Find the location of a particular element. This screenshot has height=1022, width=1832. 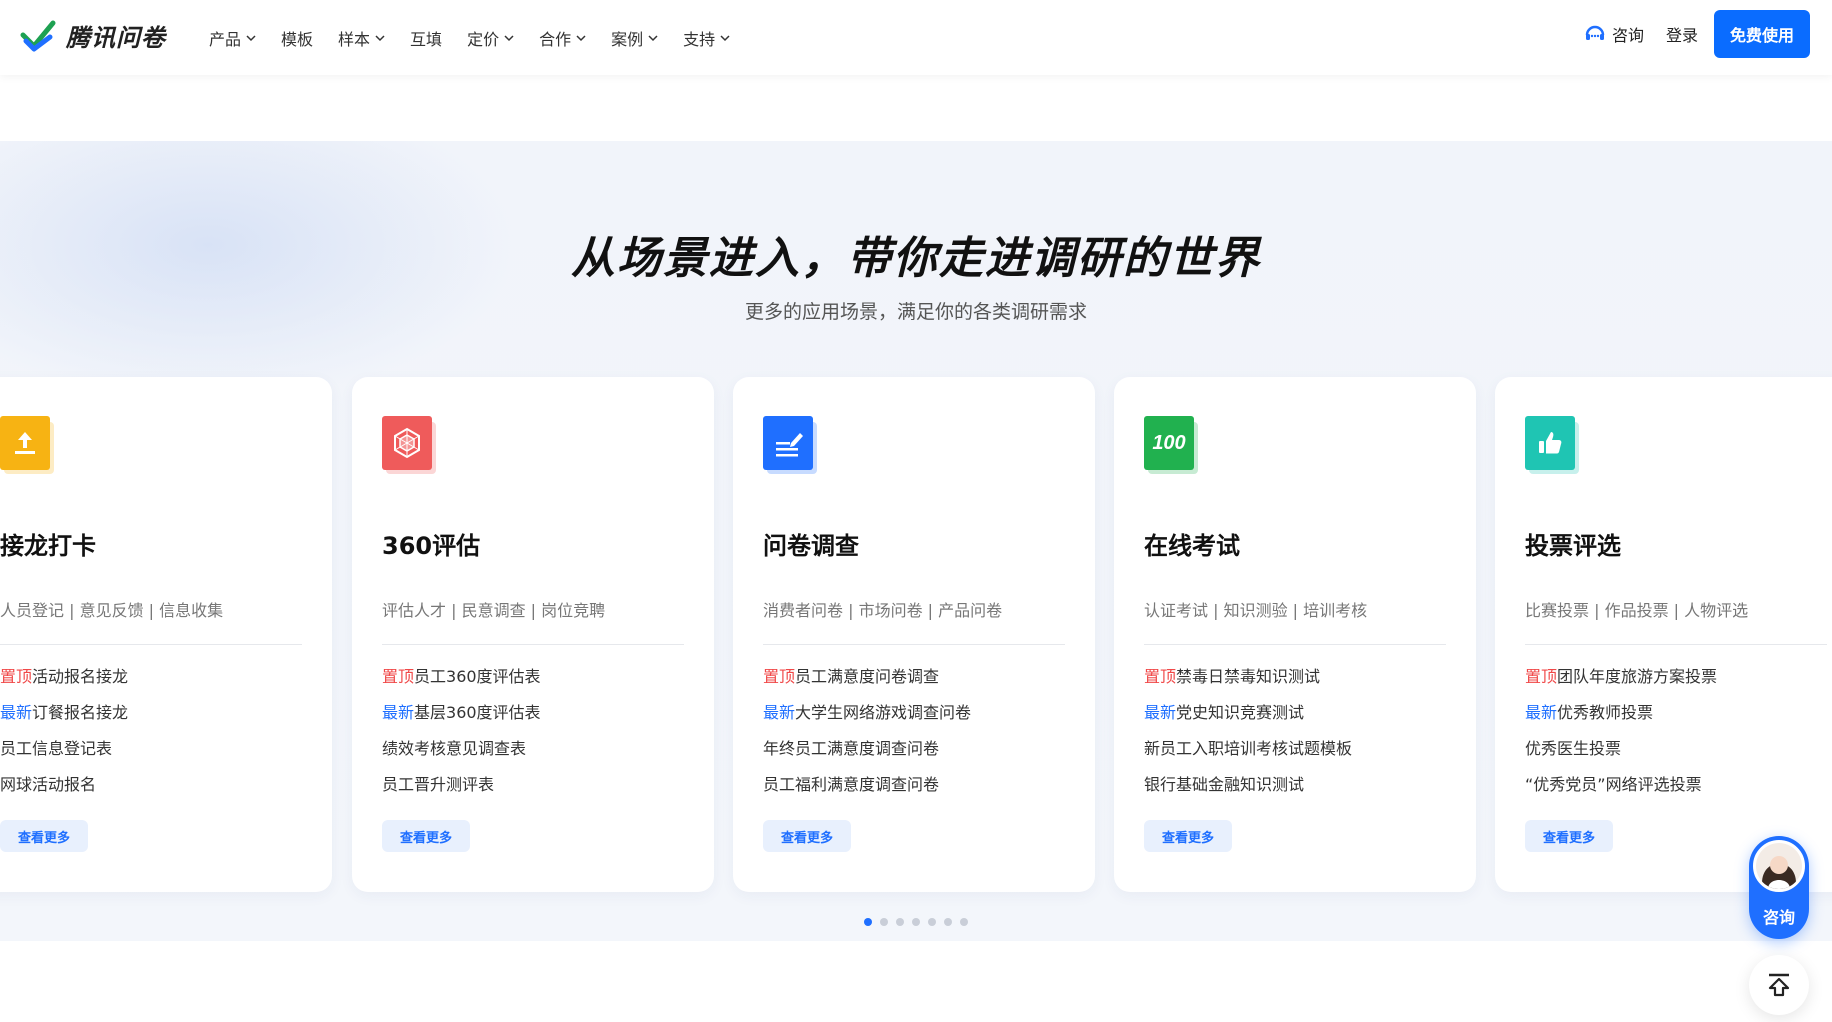

template-link: 绩效考核意见调查表 is located at coordinates (533, 757).